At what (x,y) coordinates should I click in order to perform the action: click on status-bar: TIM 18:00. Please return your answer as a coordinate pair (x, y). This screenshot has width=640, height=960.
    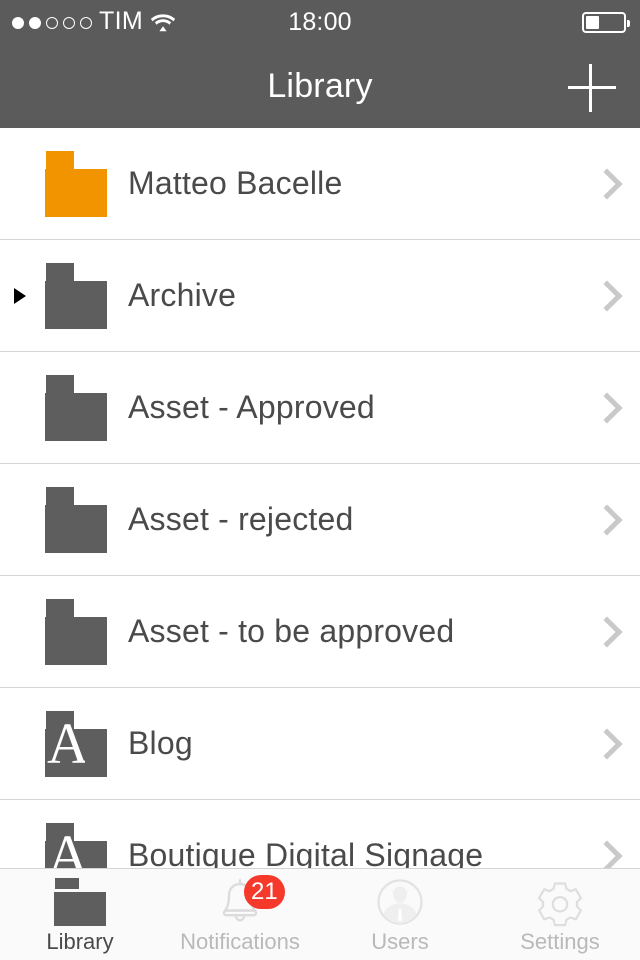
    Looking at the image, I should click on (320, 22).